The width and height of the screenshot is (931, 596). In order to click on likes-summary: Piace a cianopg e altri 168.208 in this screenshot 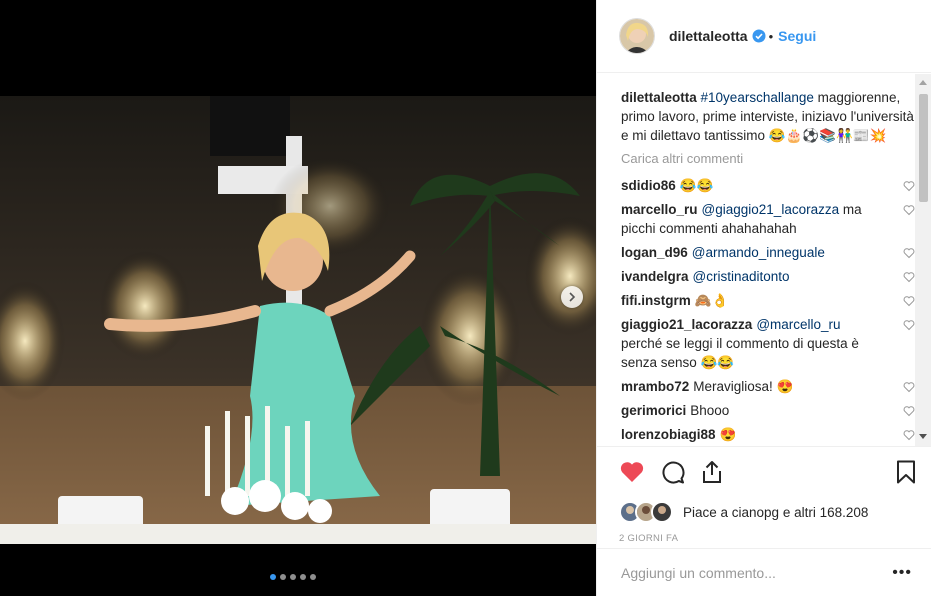, I will do `click(767, 512)`.